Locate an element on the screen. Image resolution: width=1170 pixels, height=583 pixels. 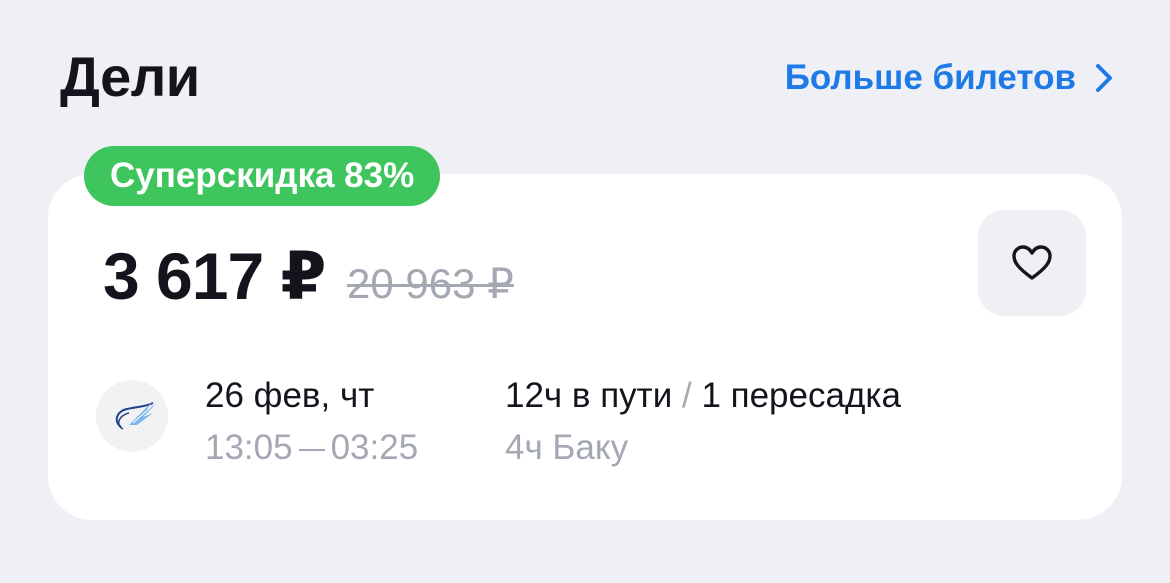
time-separator is located at coordinates (311, 449).